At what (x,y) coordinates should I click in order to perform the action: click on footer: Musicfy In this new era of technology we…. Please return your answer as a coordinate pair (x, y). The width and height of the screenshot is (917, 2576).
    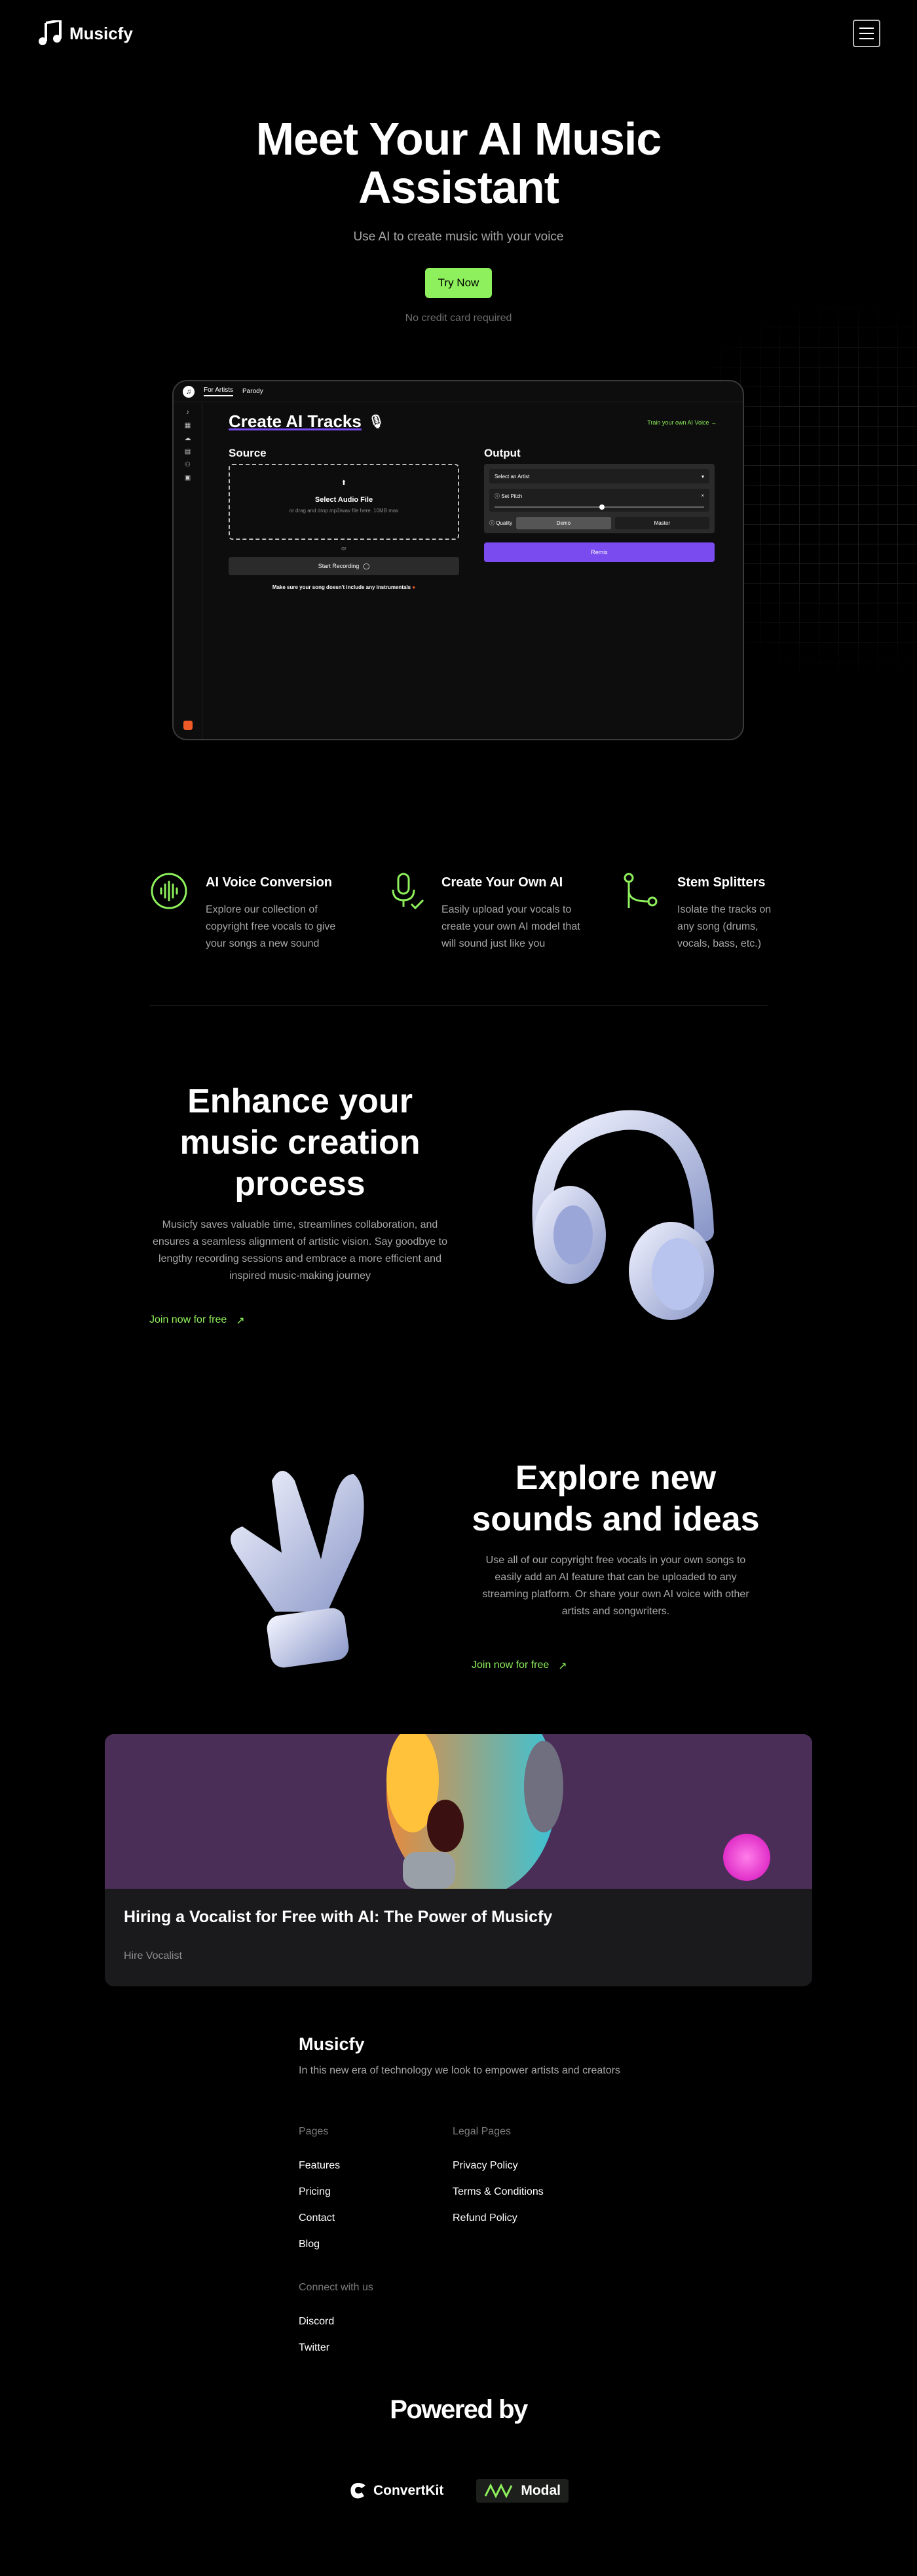
    Looking at the image, I should click on (469, 2193).